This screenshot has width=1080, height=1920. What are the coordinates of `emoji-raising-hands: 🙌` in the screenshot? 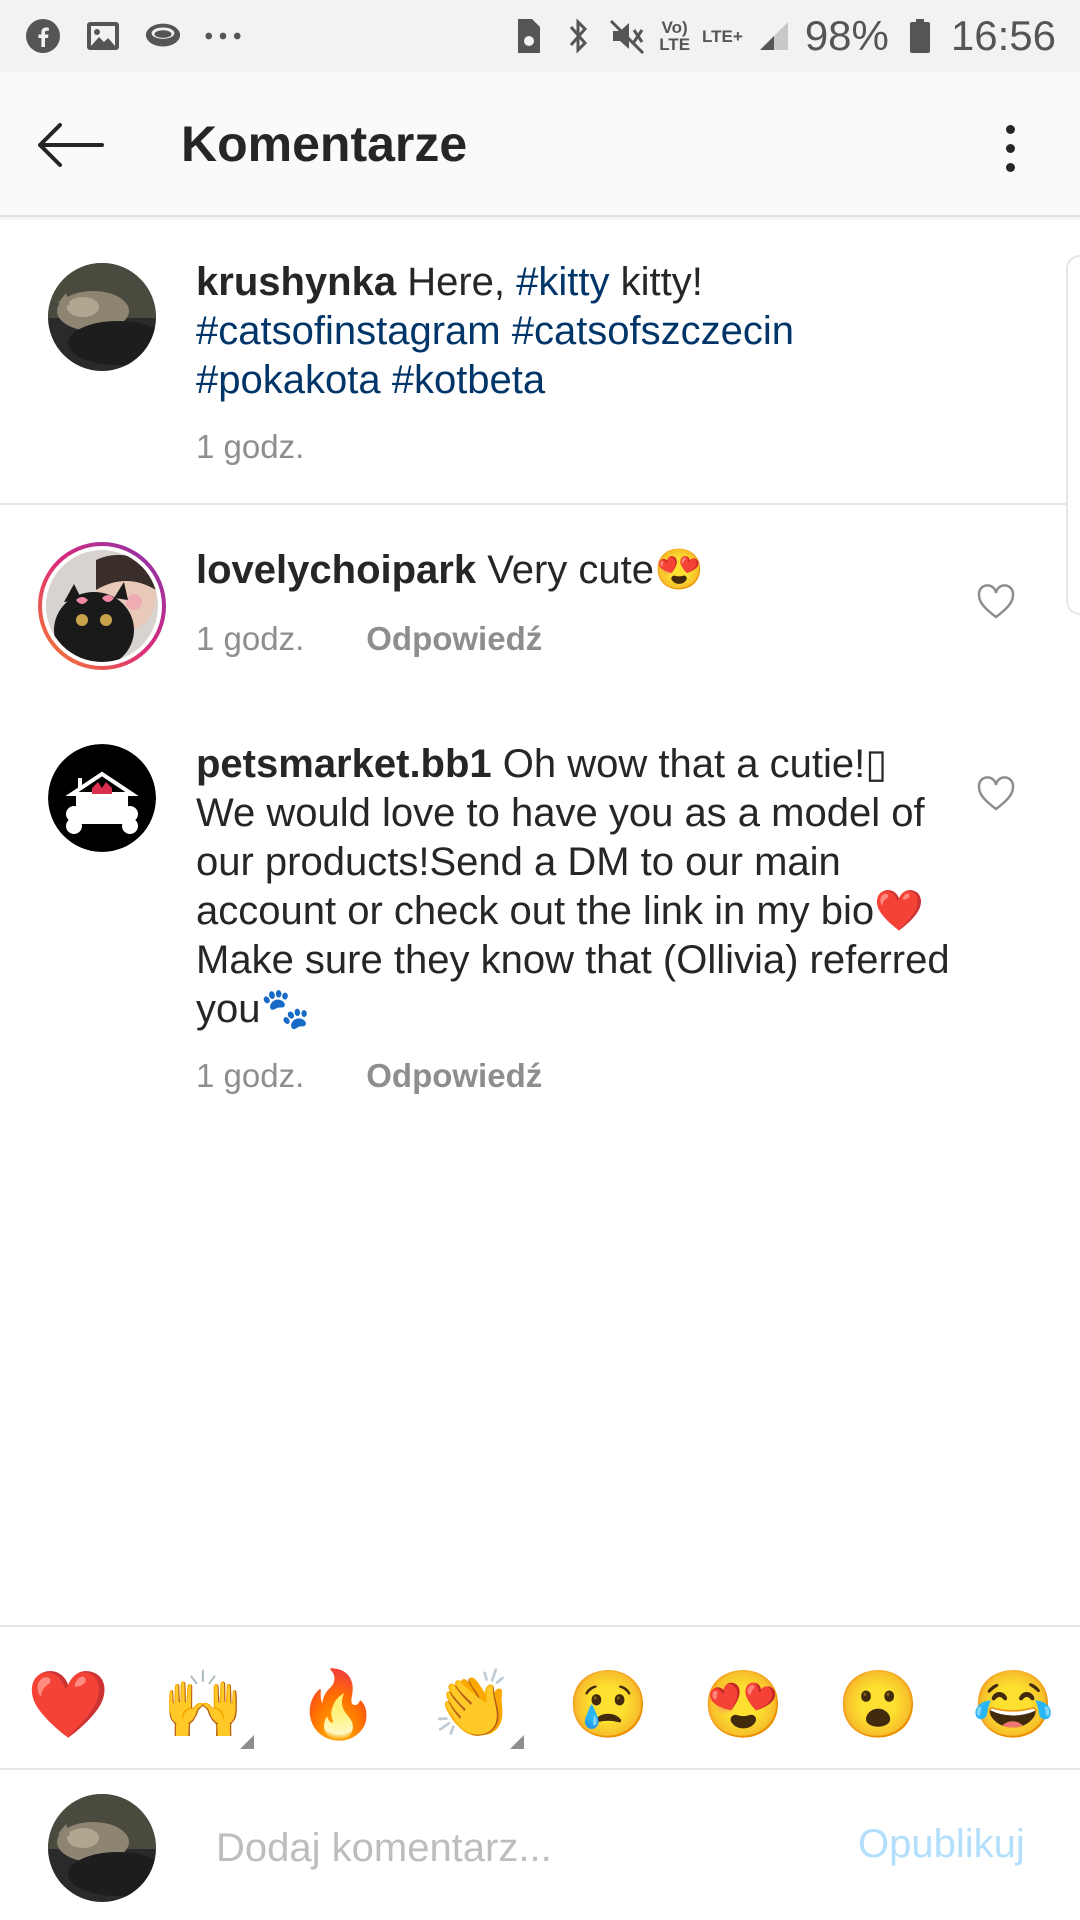 It's located at (203, 1704).